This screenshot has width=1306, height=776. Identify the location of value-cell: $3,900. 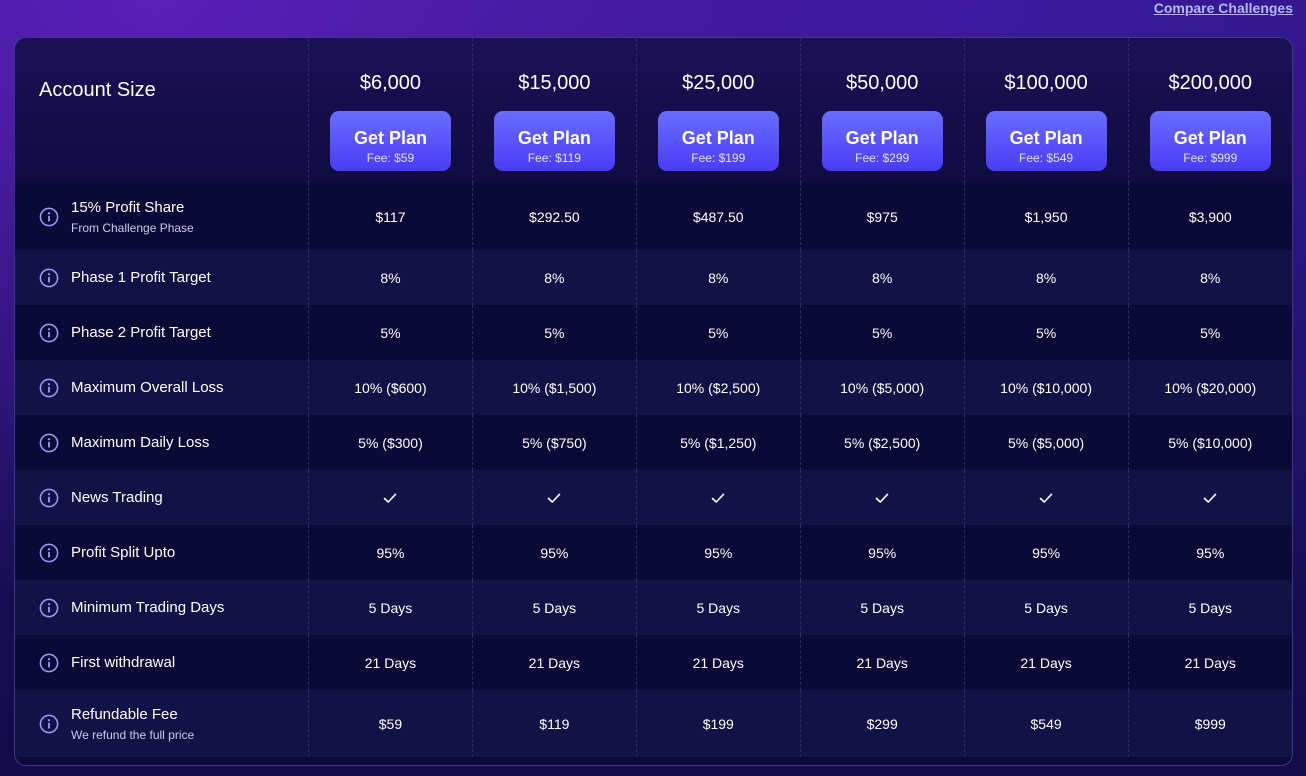
(1209, 216).